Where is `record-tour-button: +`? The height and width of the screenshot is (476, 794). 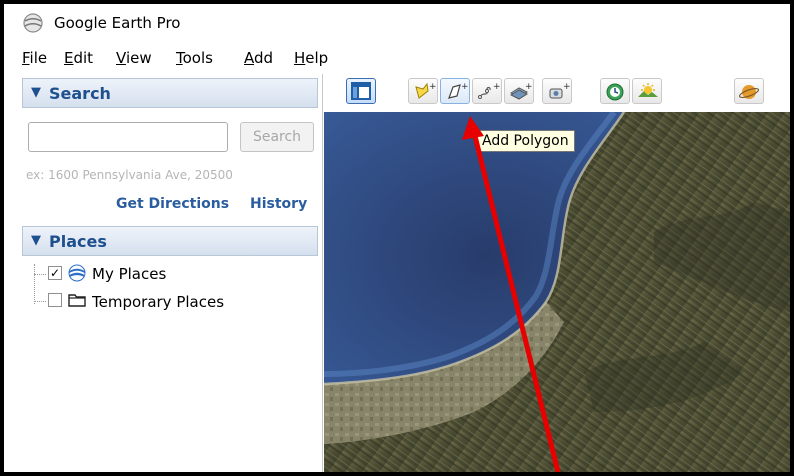
record-tour-button: + is located at coordinates (557, 91).